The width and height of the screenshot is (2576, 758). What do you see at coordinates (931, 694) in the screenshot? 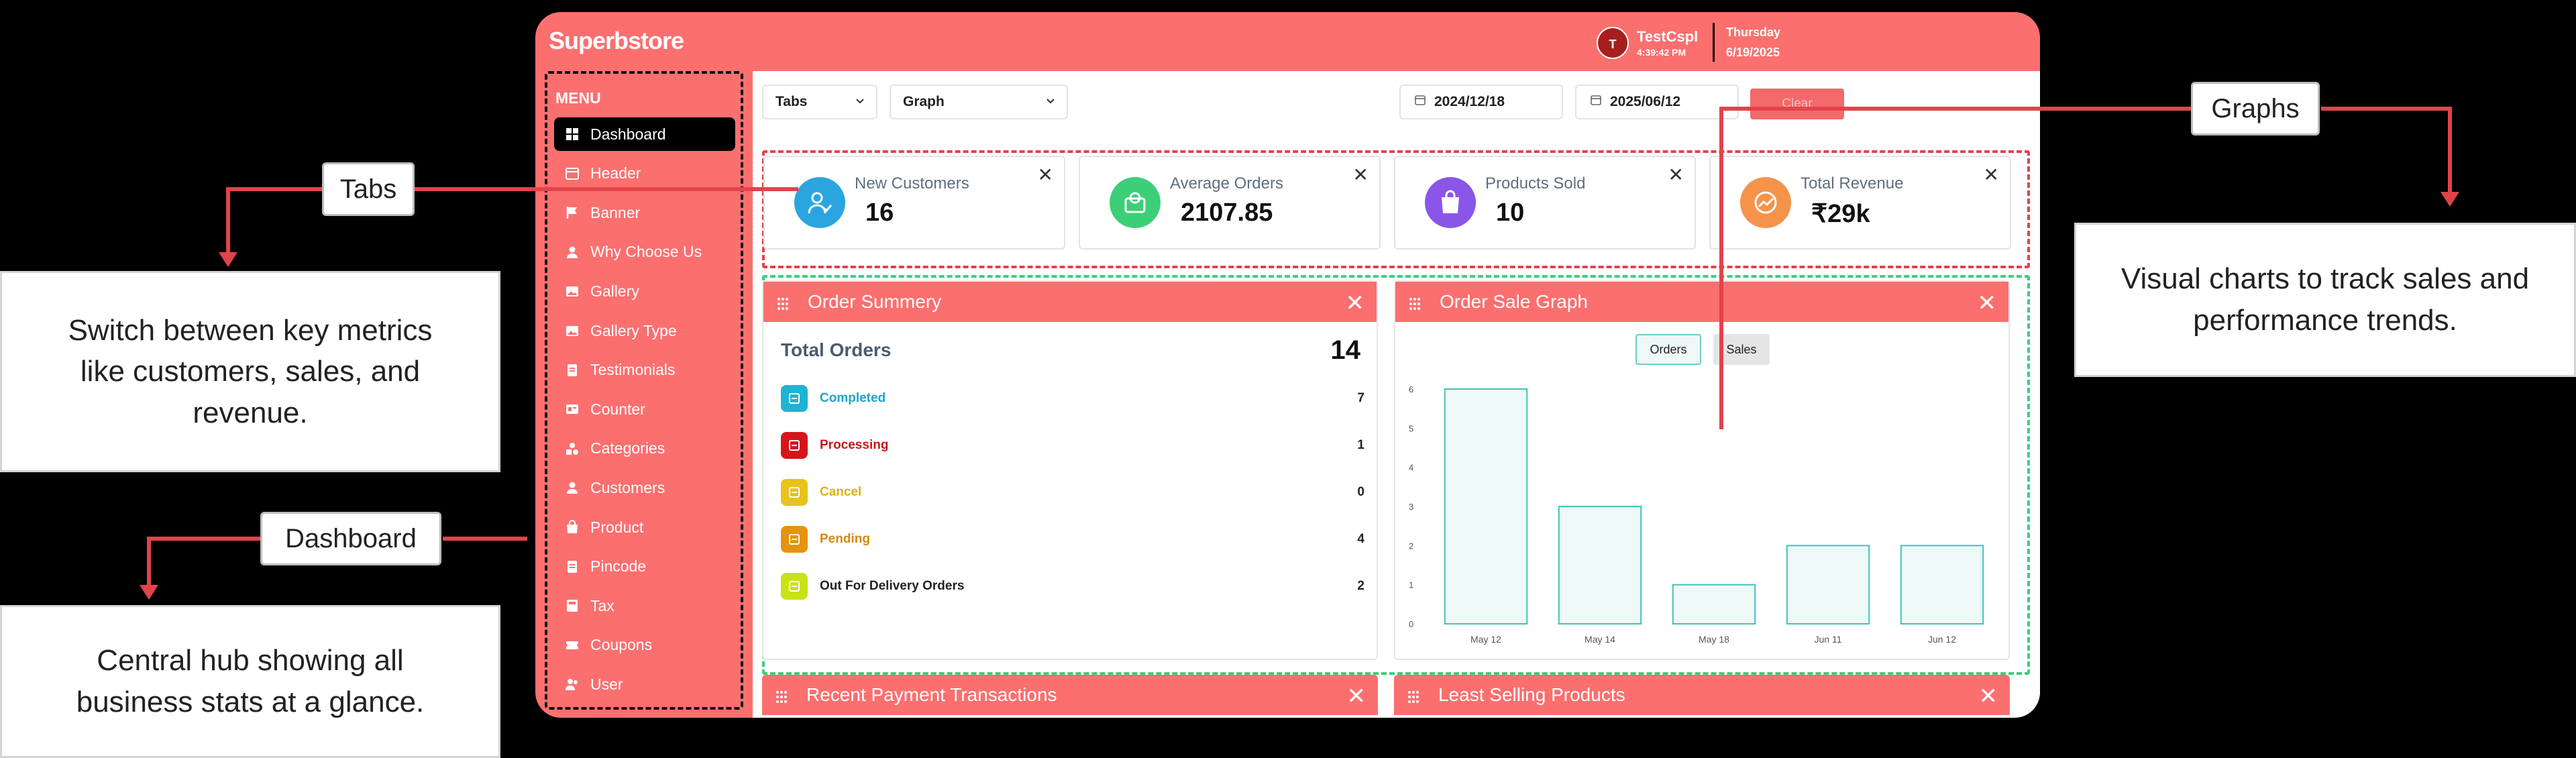
I see `recent-payments-title: Recent Payment Transactions` at bounding box center [931, 694].